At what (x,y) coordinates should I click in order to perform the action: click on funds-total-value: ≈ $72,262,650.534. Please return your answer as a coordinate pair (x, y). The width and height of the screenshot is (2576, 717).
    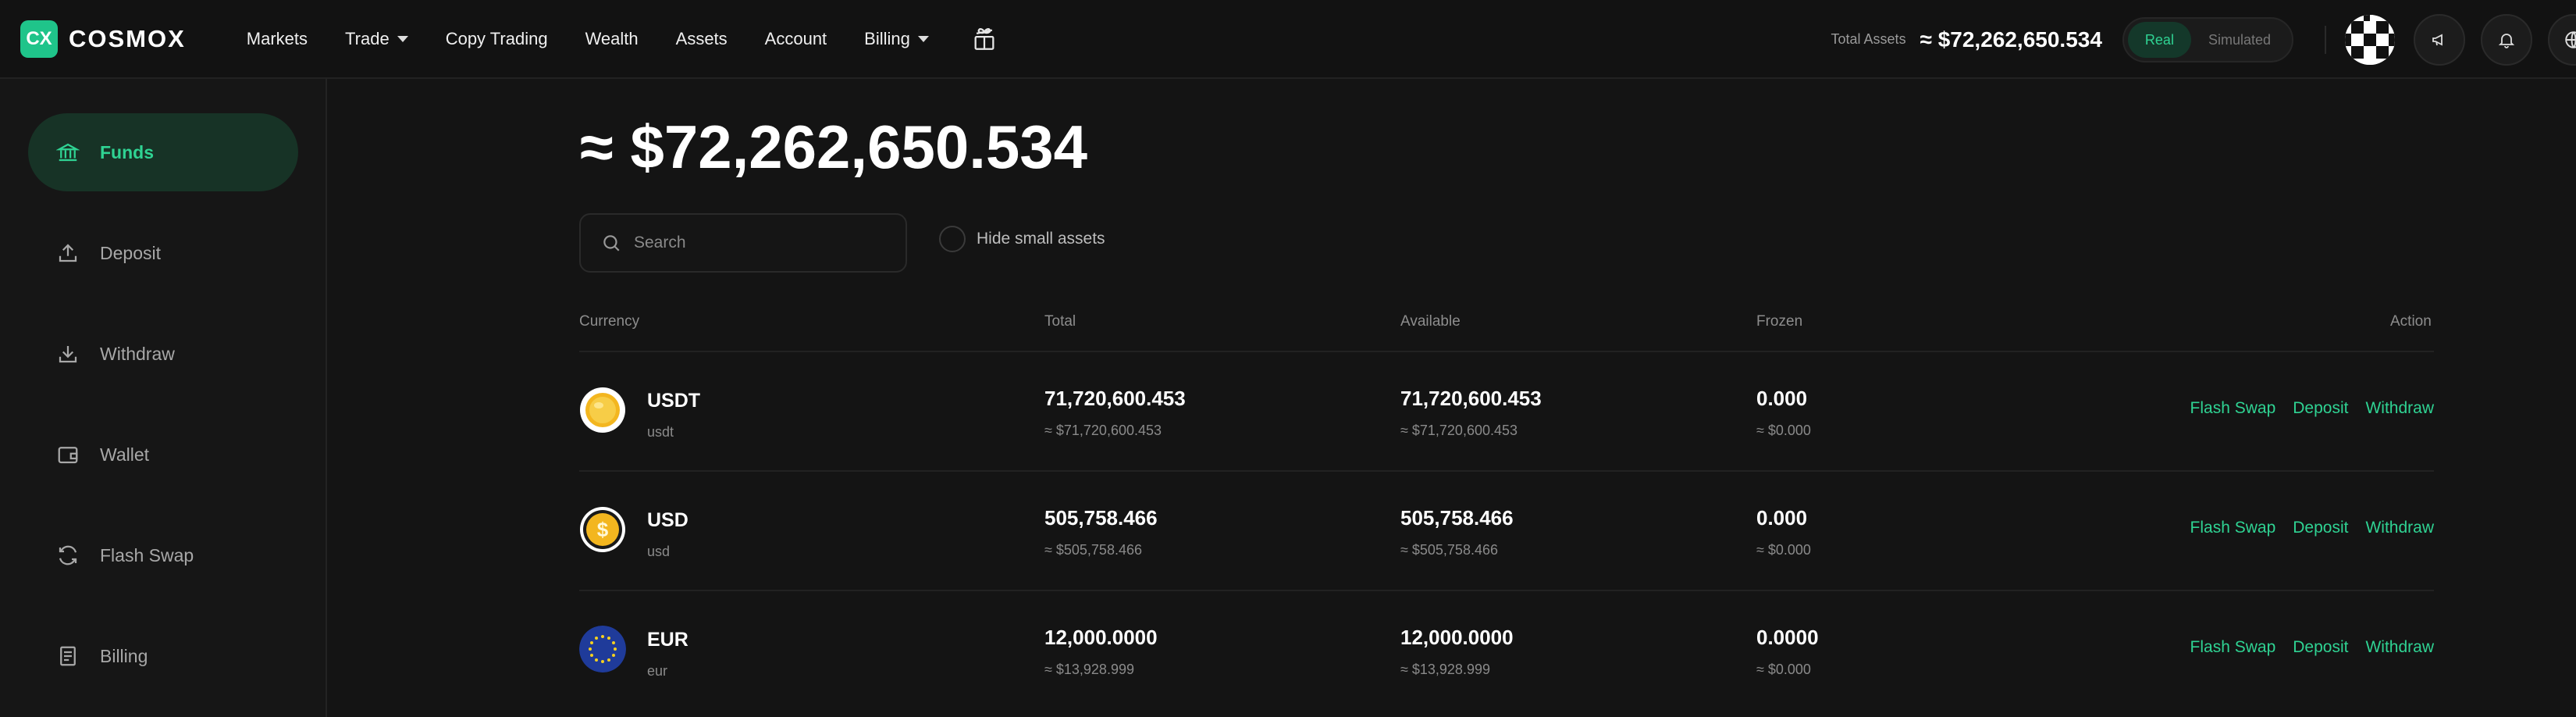
    Looking at the image, I should click on (834, 146).